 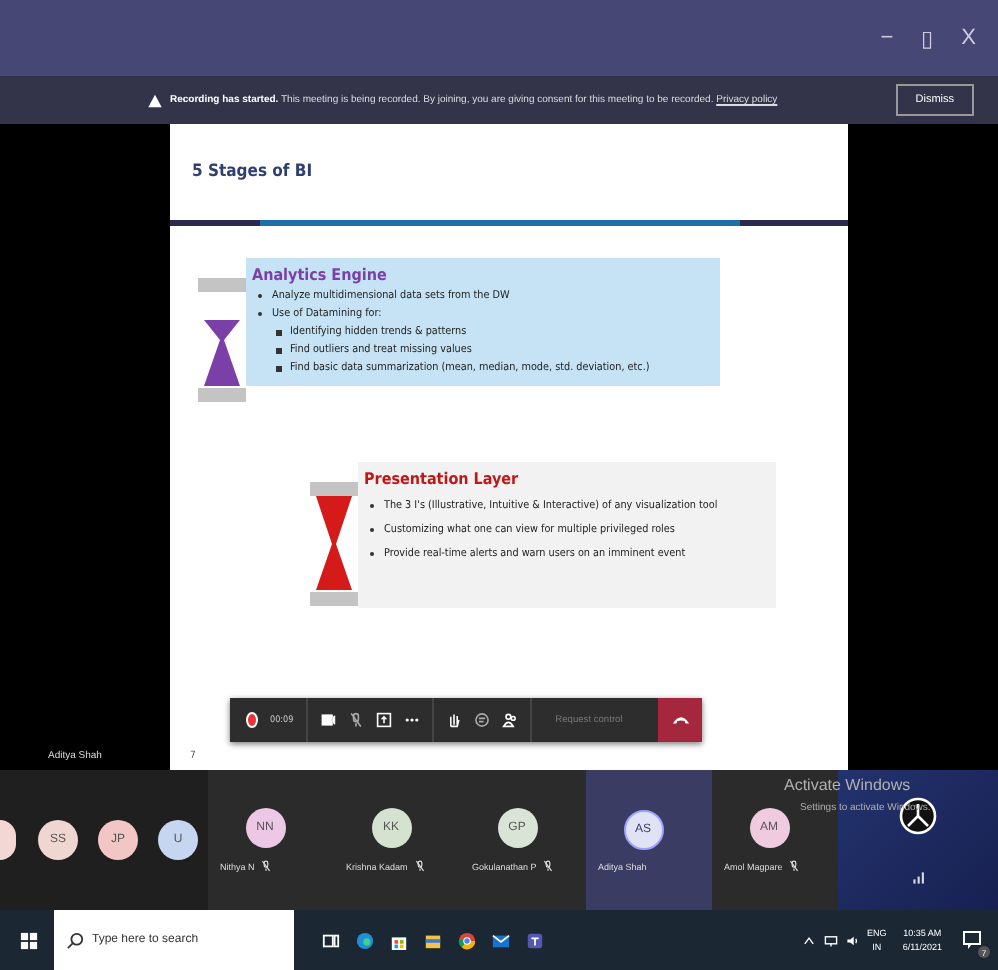 I want to click on teams-icon, so click(x=535, y=940).